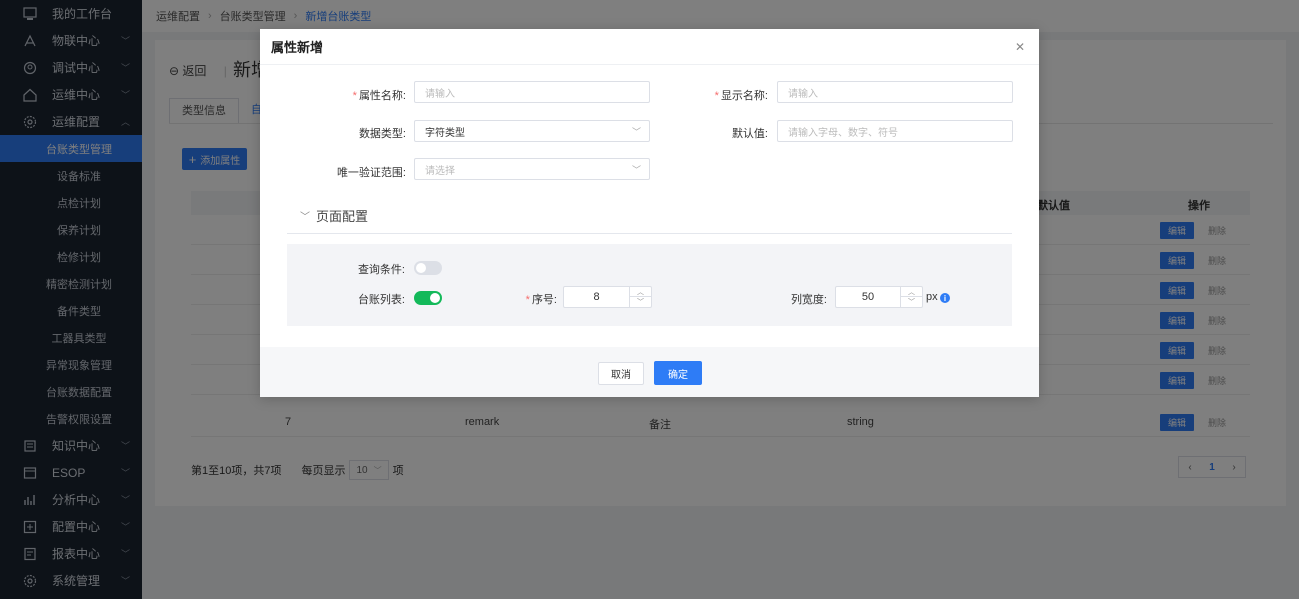 The image size is (1299, 599). I want to click on order-stepper: 8 ︿ ﹀, so click(607, 297).